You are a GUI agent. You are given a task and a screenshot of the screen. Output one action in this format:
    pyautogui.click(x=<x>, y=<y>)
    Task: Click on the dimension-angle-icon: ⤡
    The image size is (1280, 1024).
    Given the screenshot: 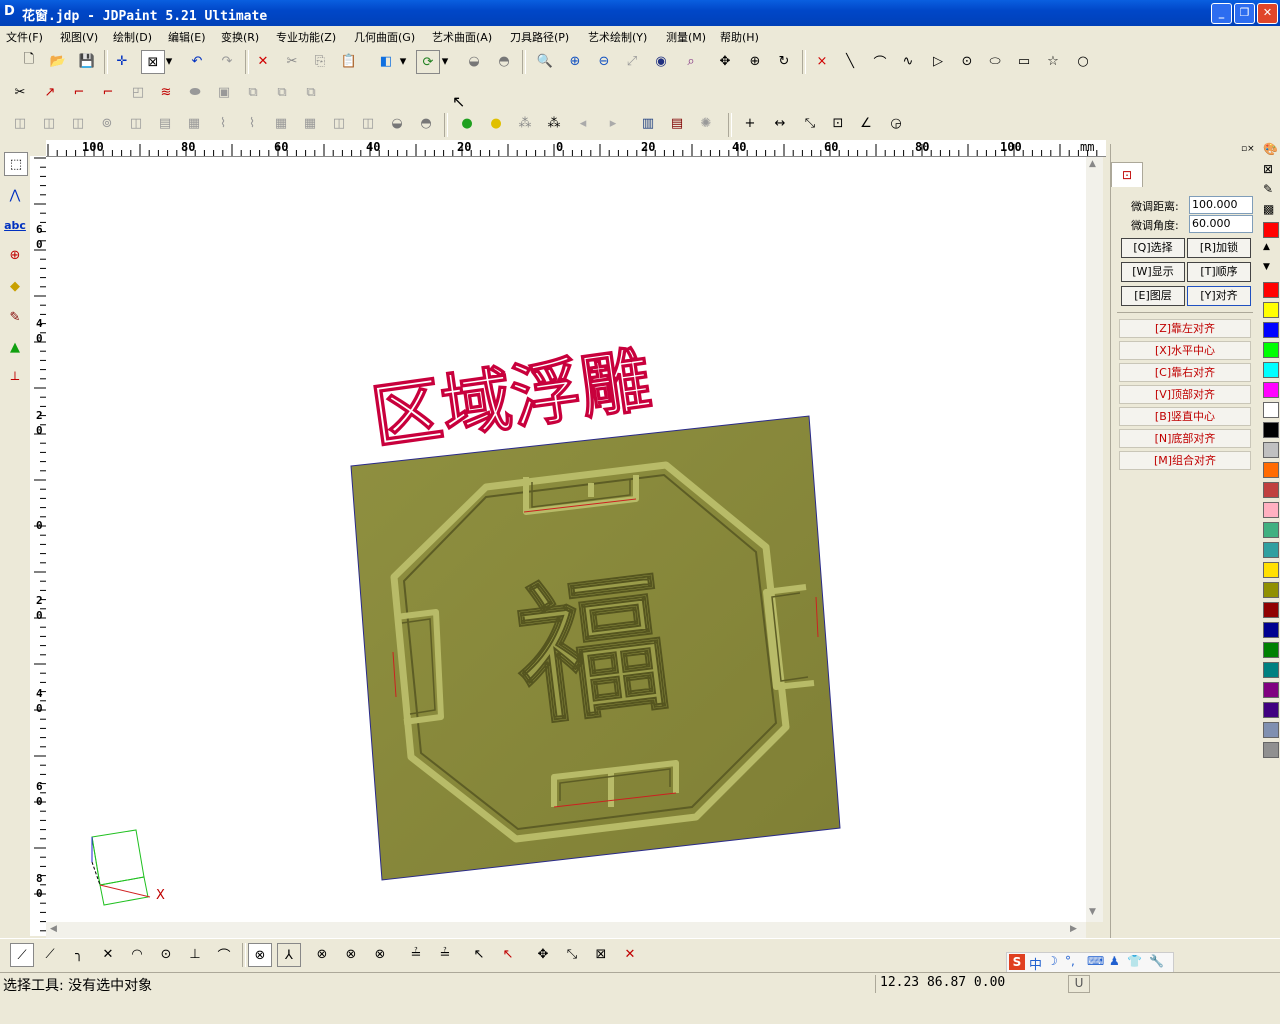 What is the action you would take?
    pyautogui.click(x=810, y=123)
    